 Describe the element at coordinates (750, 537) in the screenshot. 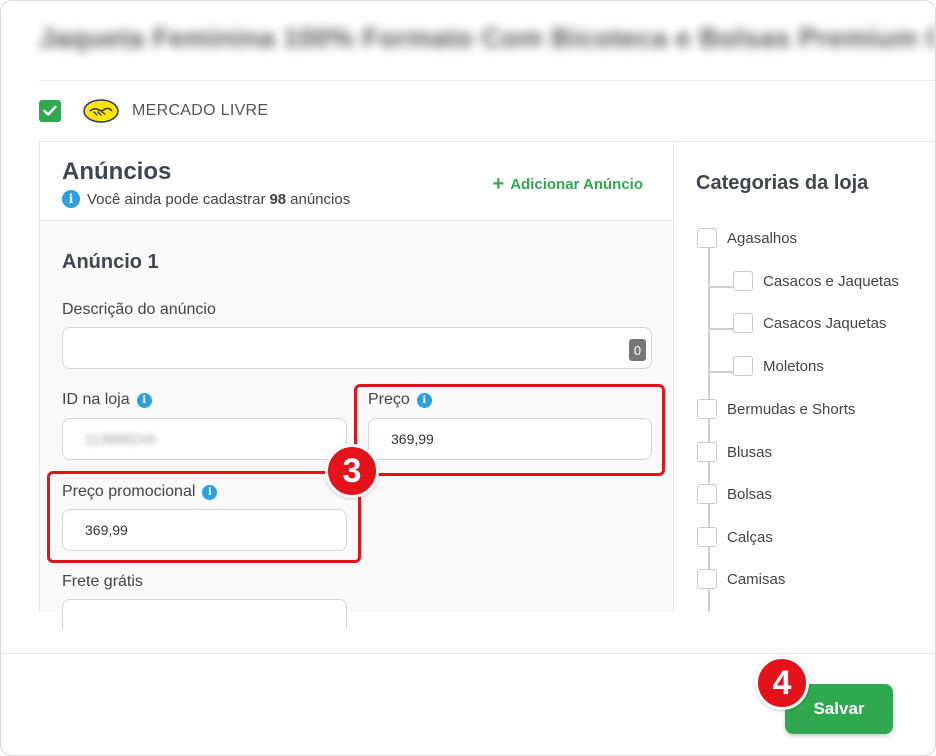

I see `category-label: Calças` at that location.